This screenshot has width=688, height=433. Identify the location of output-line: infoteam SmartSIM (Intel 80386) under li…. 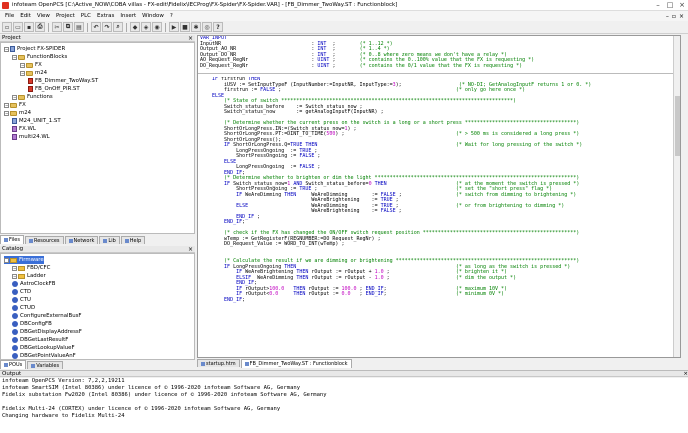
(151, 388).